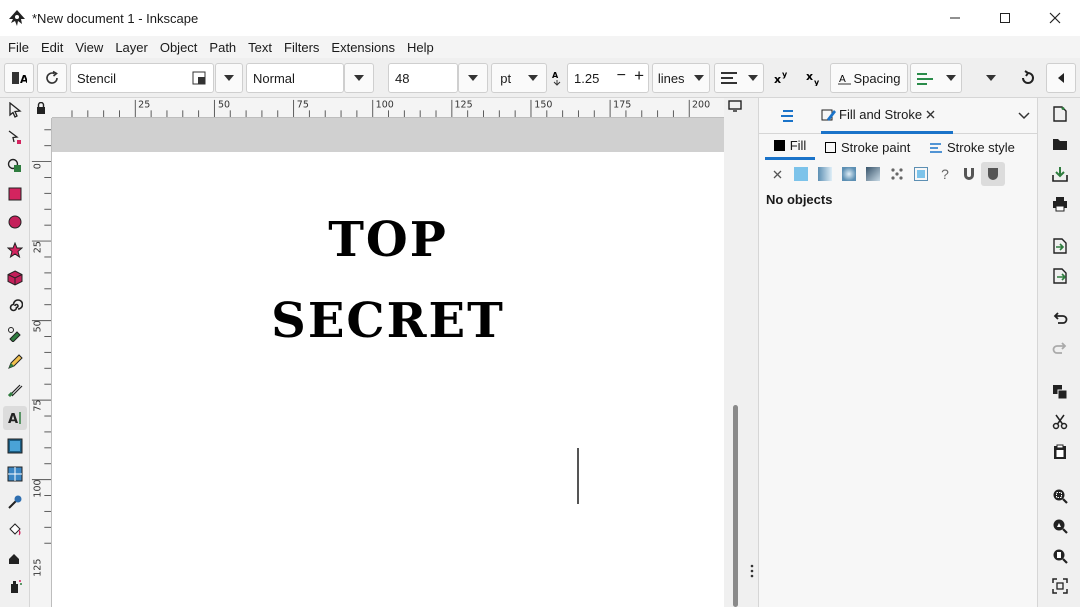 Image resolution: width=1080 pixels, height=607 pixels. I want to click on dock-tabs-menu, so click(1024, 116).